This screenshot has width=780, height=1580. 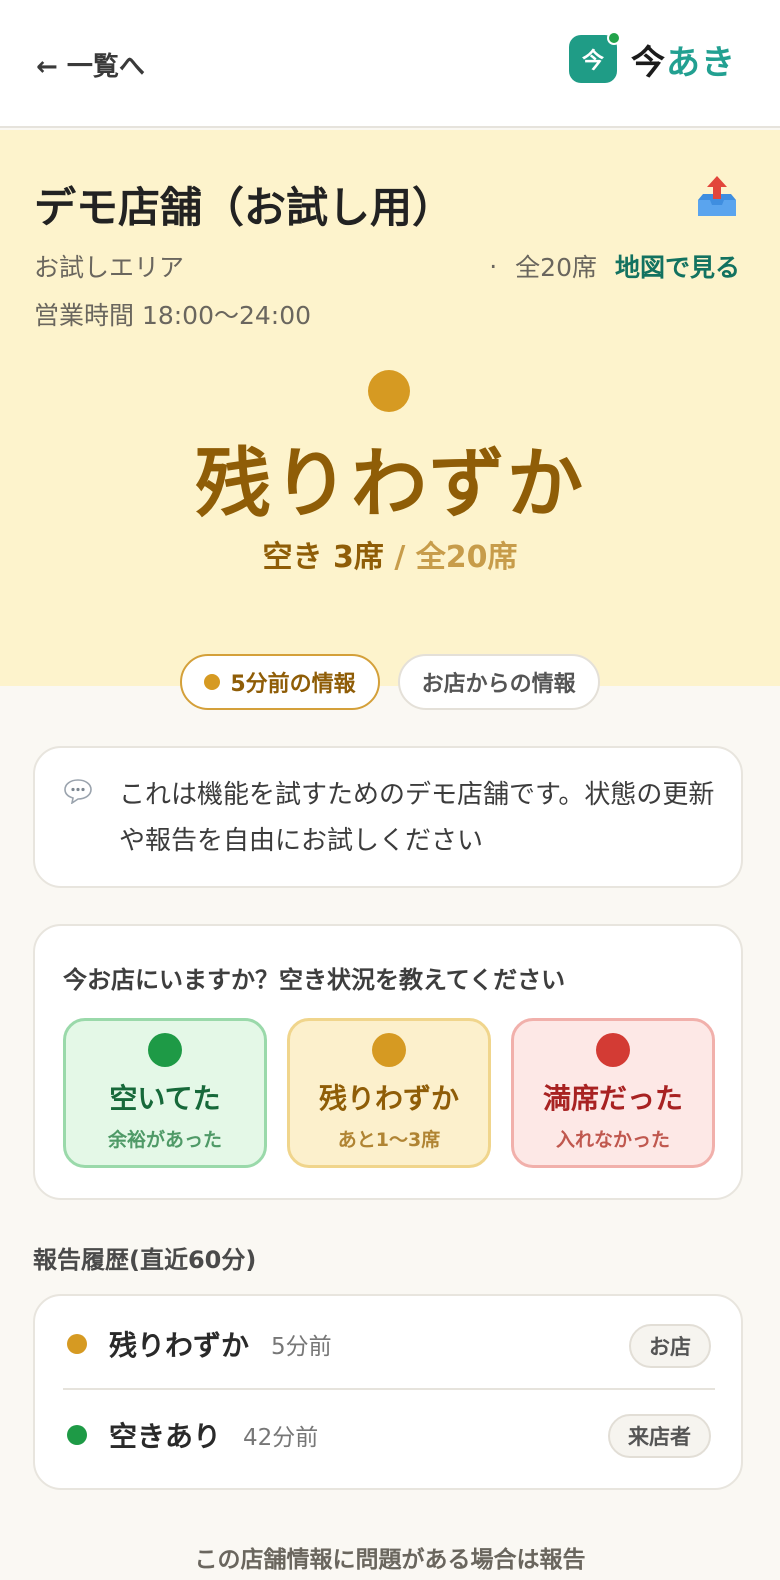 What do you see at coordinates (717, 197) in the screenshot?
I see `share-icon` at bounding box center [717, 197].